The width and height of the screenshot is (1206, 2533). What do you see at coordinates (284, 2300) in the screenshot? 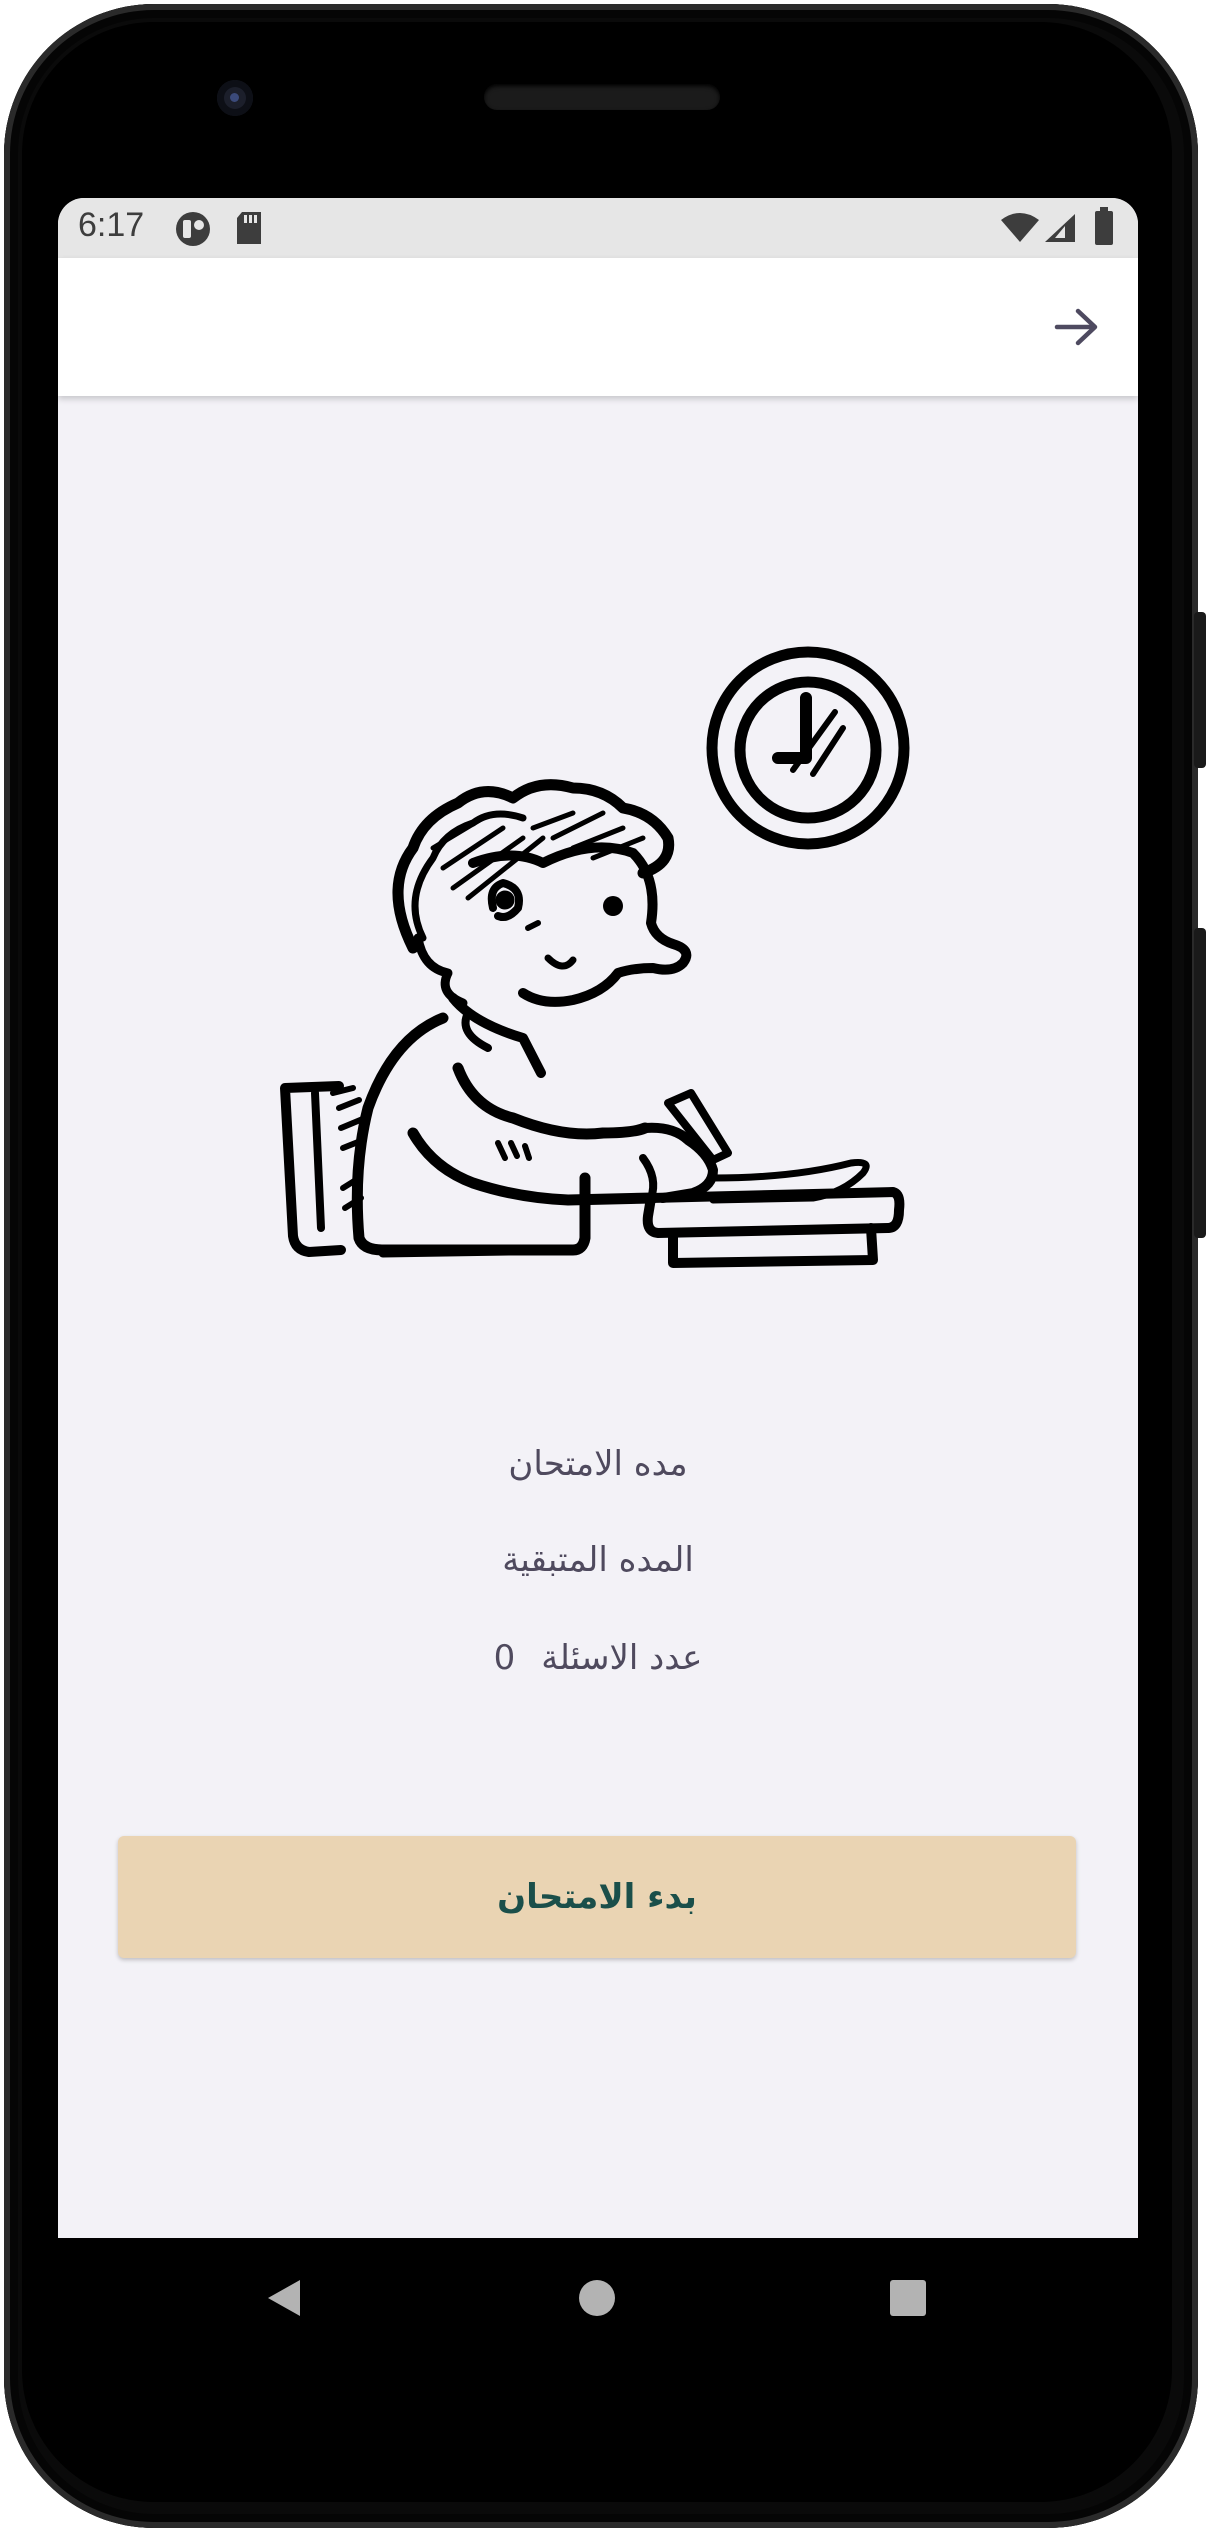
I see `back-triangle-icon` at bounding box center [284, 2300].